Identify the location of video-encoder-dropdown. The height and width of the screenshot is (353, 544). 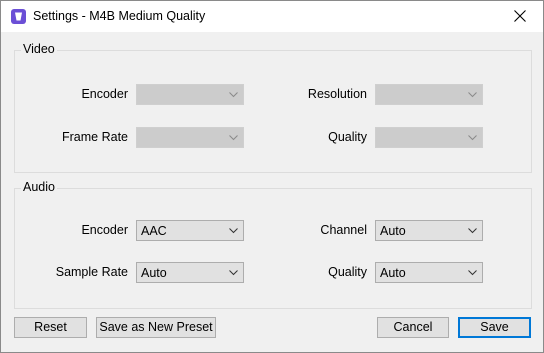
(190, 94).